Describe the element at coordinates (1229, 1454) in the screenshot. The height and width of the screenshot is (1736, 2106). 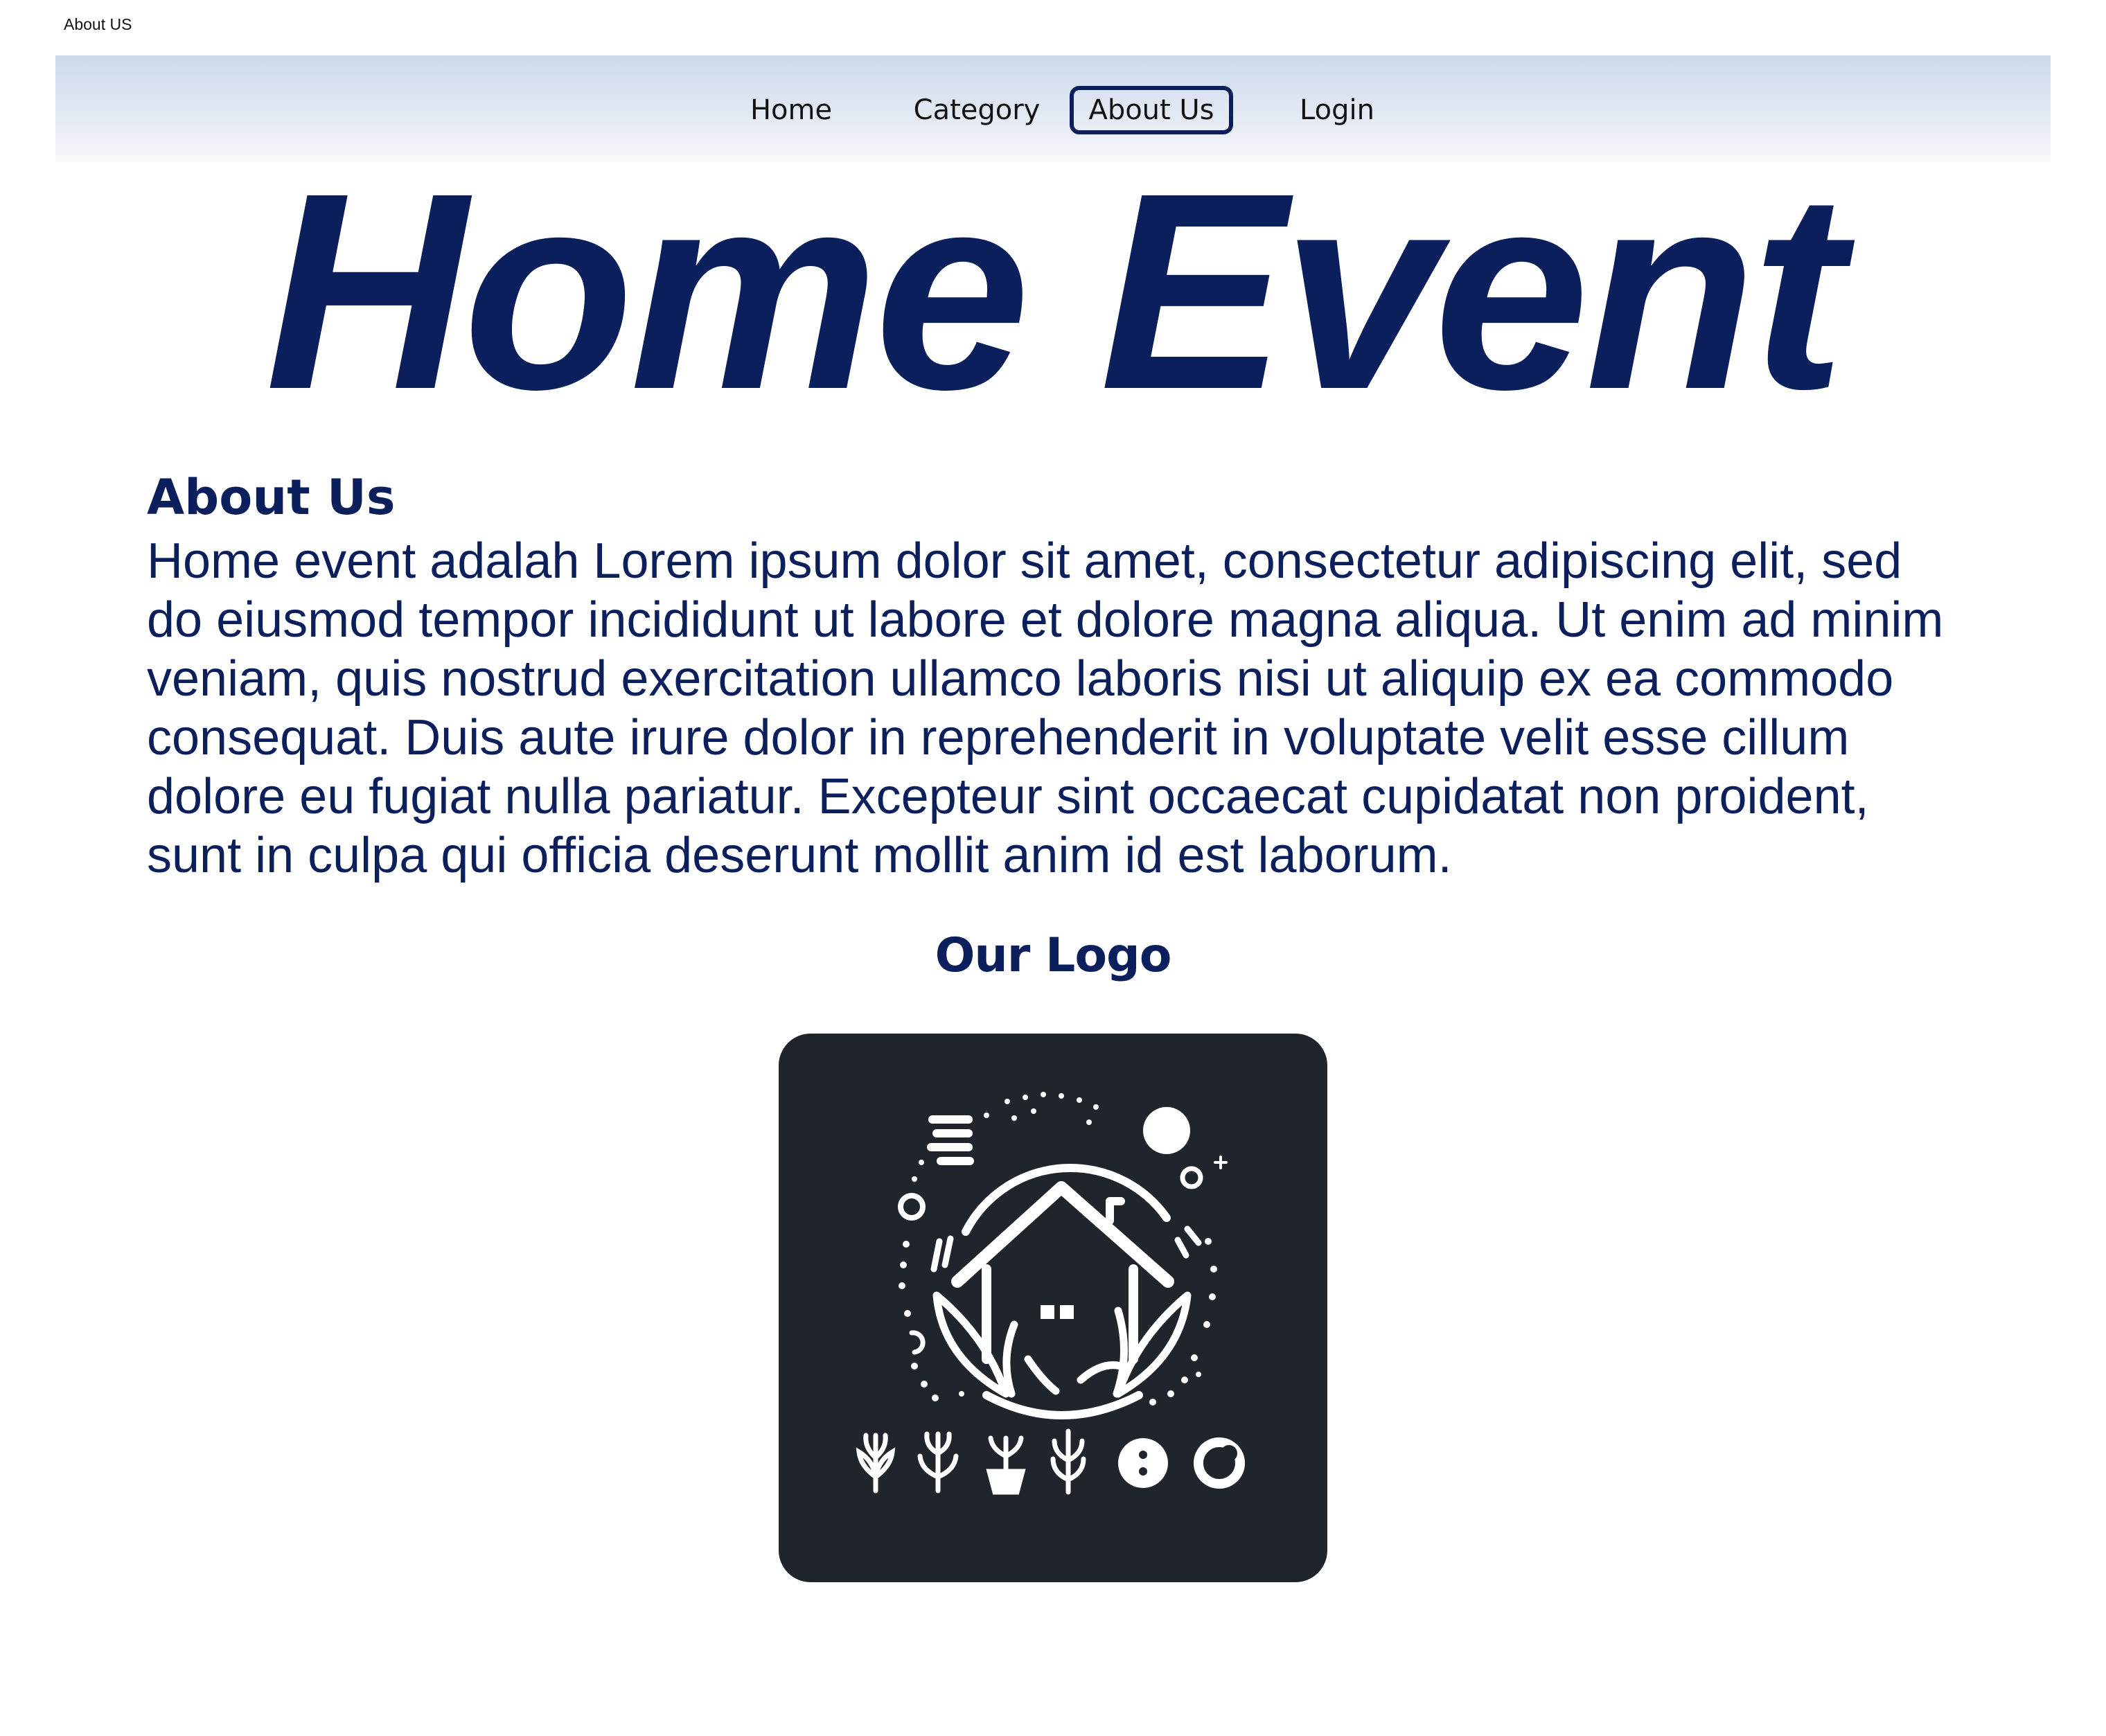
I see `ring-notch` at that location.